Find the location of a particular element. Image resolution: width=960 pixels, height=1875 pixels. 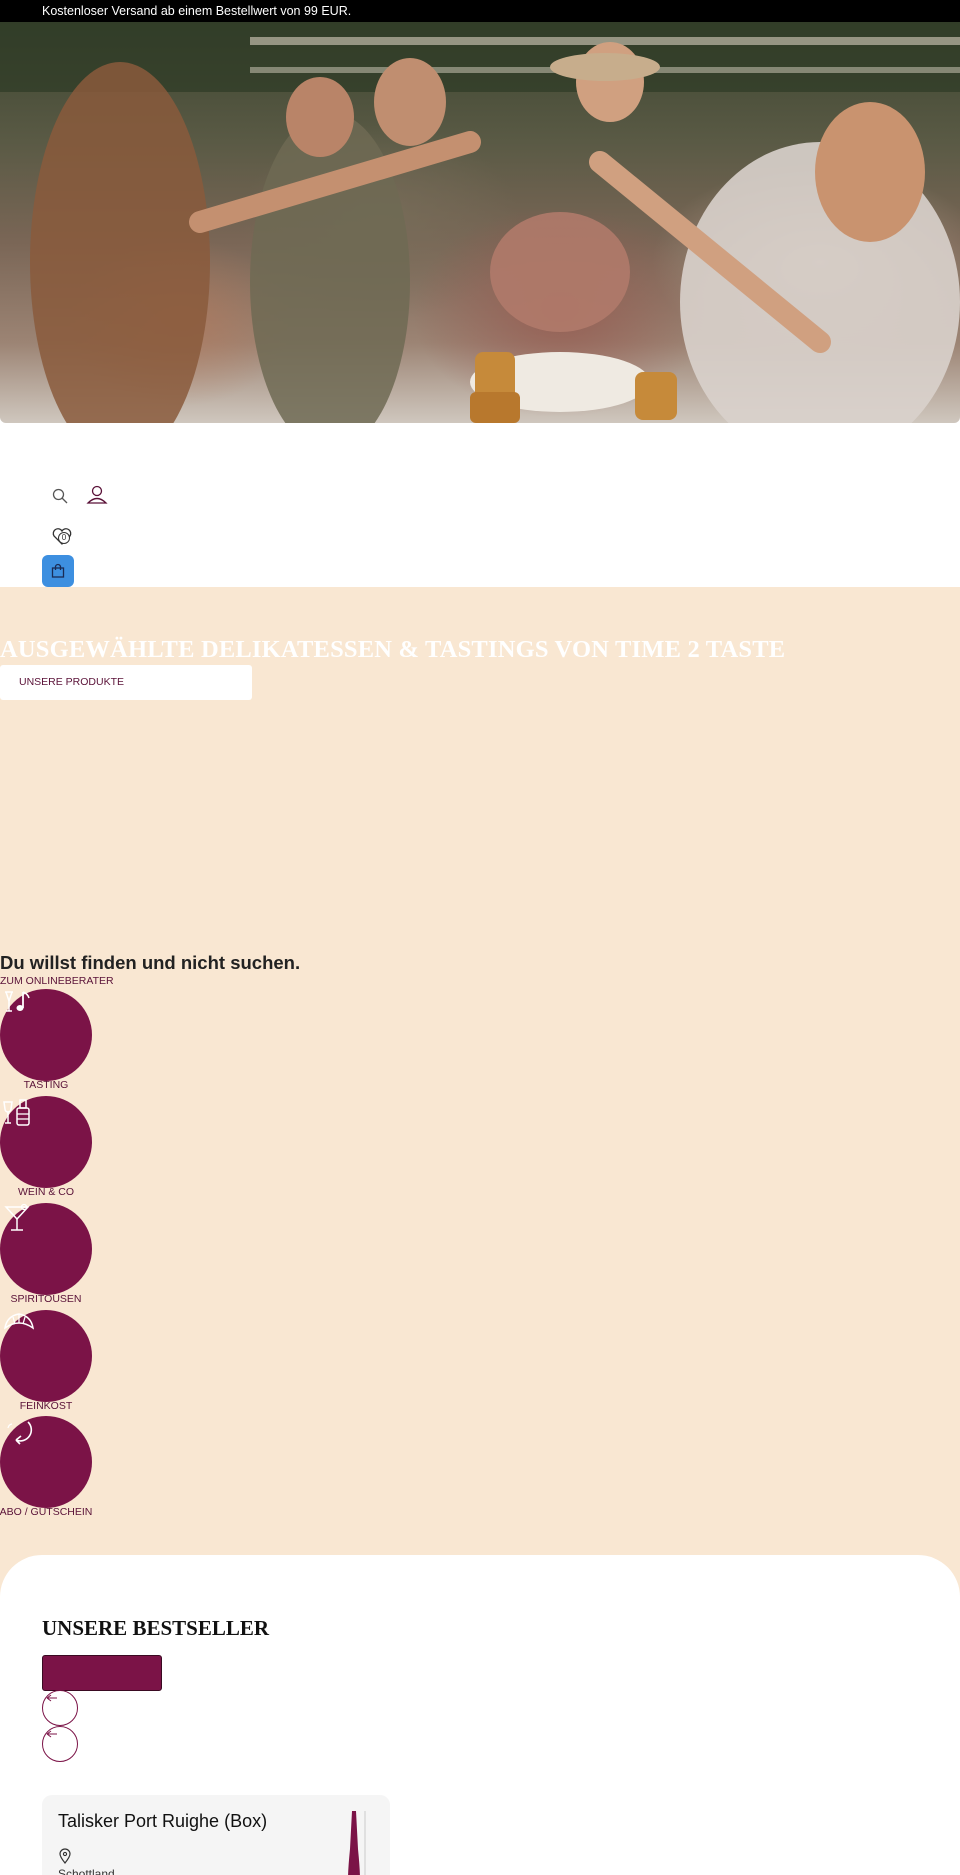

category-label: FEINKOST is located at coordinates (46, 1406).